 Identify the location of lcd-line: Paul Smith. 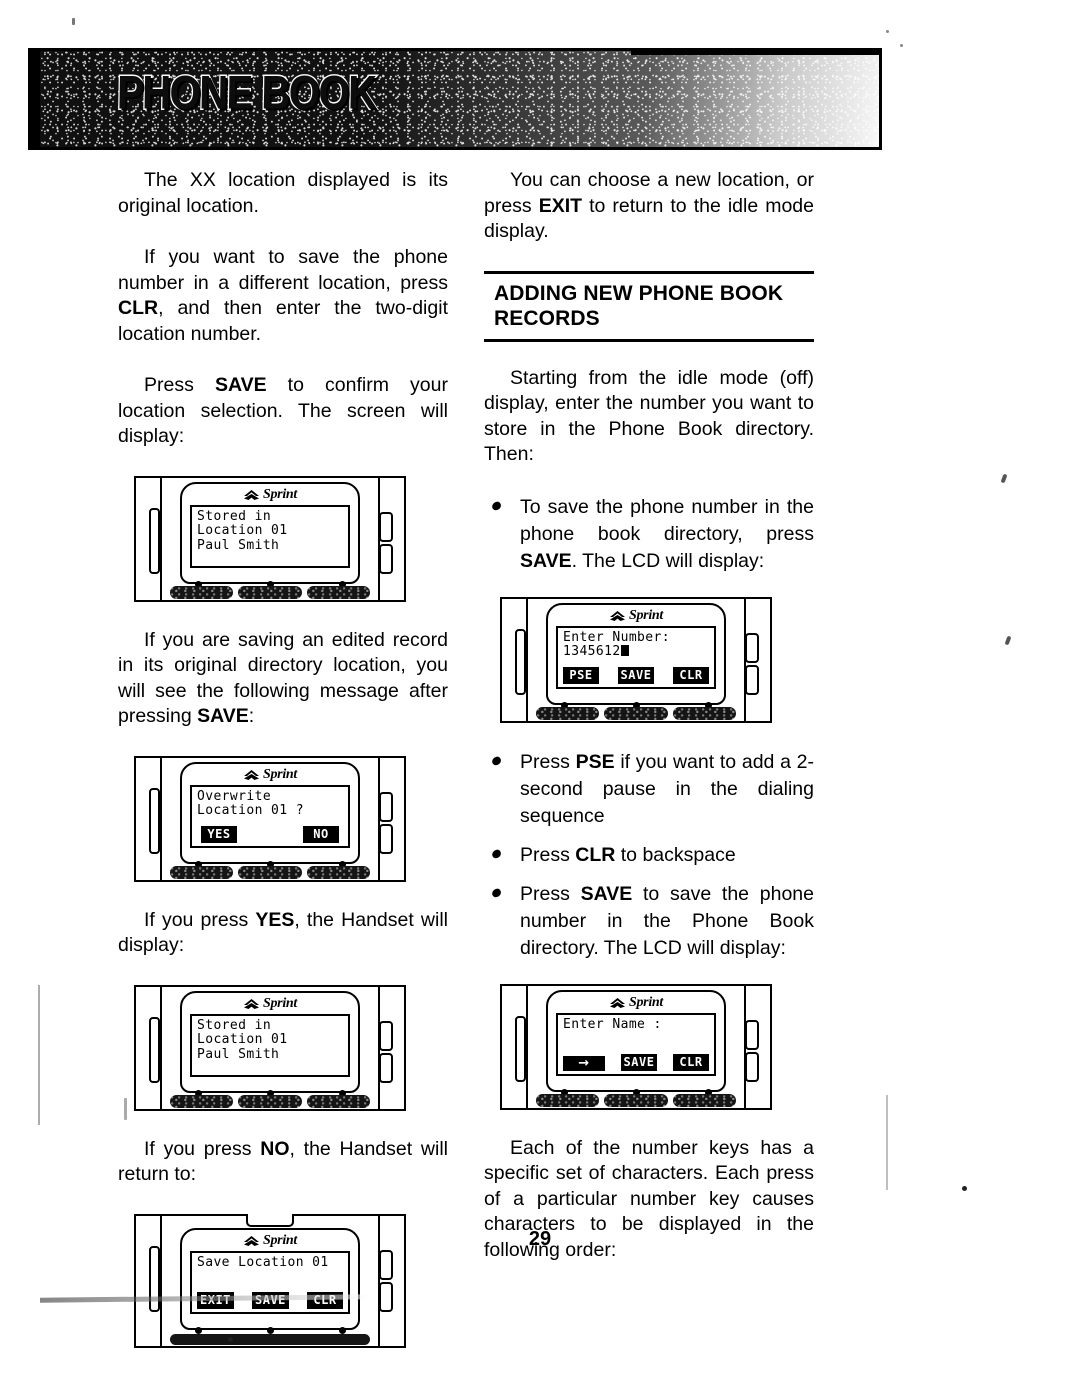
(238, 545).